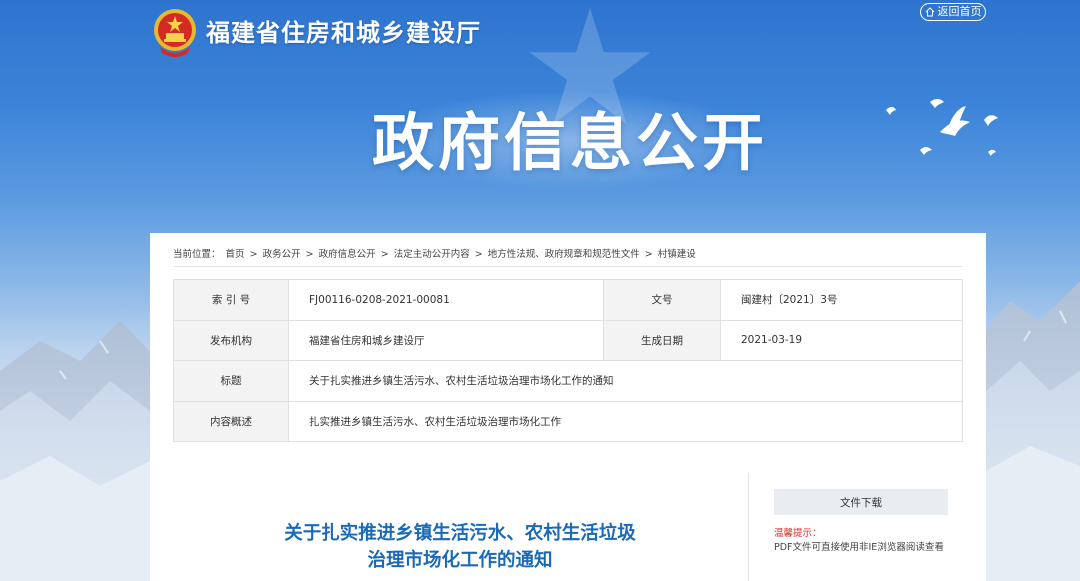  I want to click on org-value: 福建省住房和城乡建设厅, so click(446, 340).